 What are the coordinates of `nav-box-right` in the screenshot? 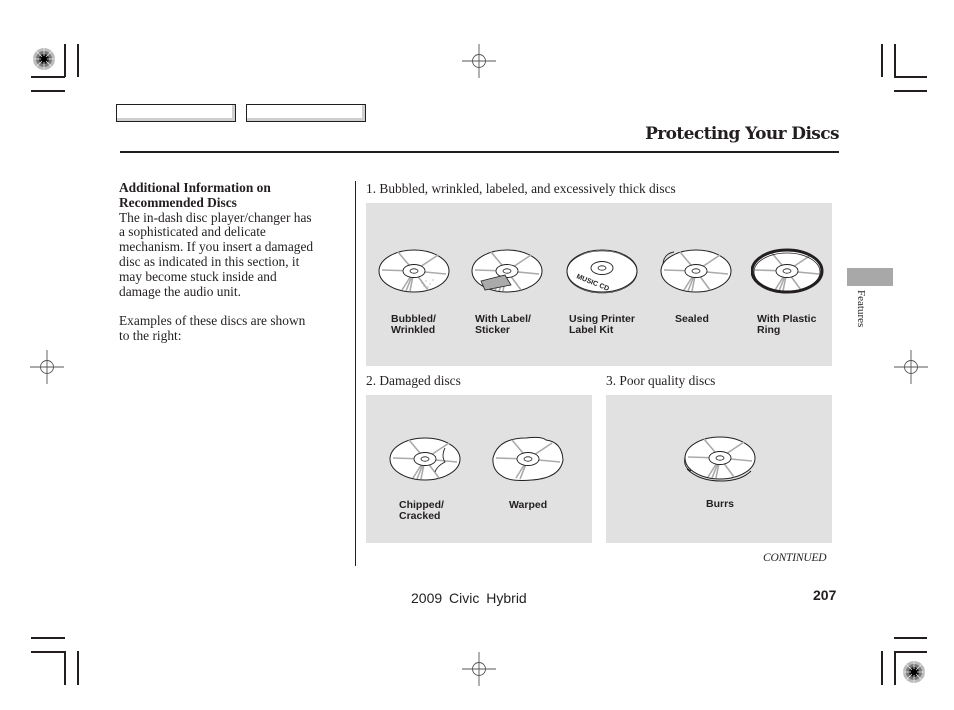 It's located at (306, 113).